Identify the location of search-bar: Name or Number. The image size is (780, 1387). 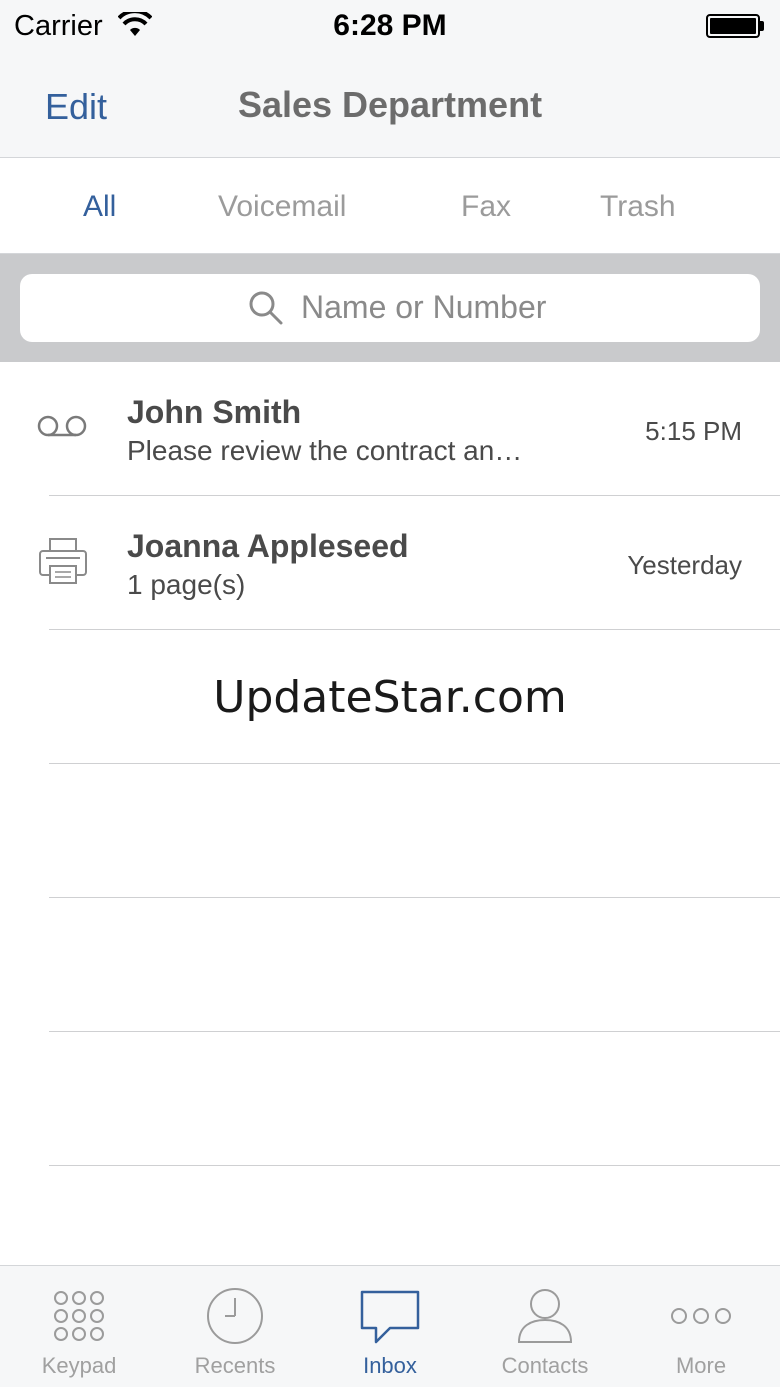
(390, 308).